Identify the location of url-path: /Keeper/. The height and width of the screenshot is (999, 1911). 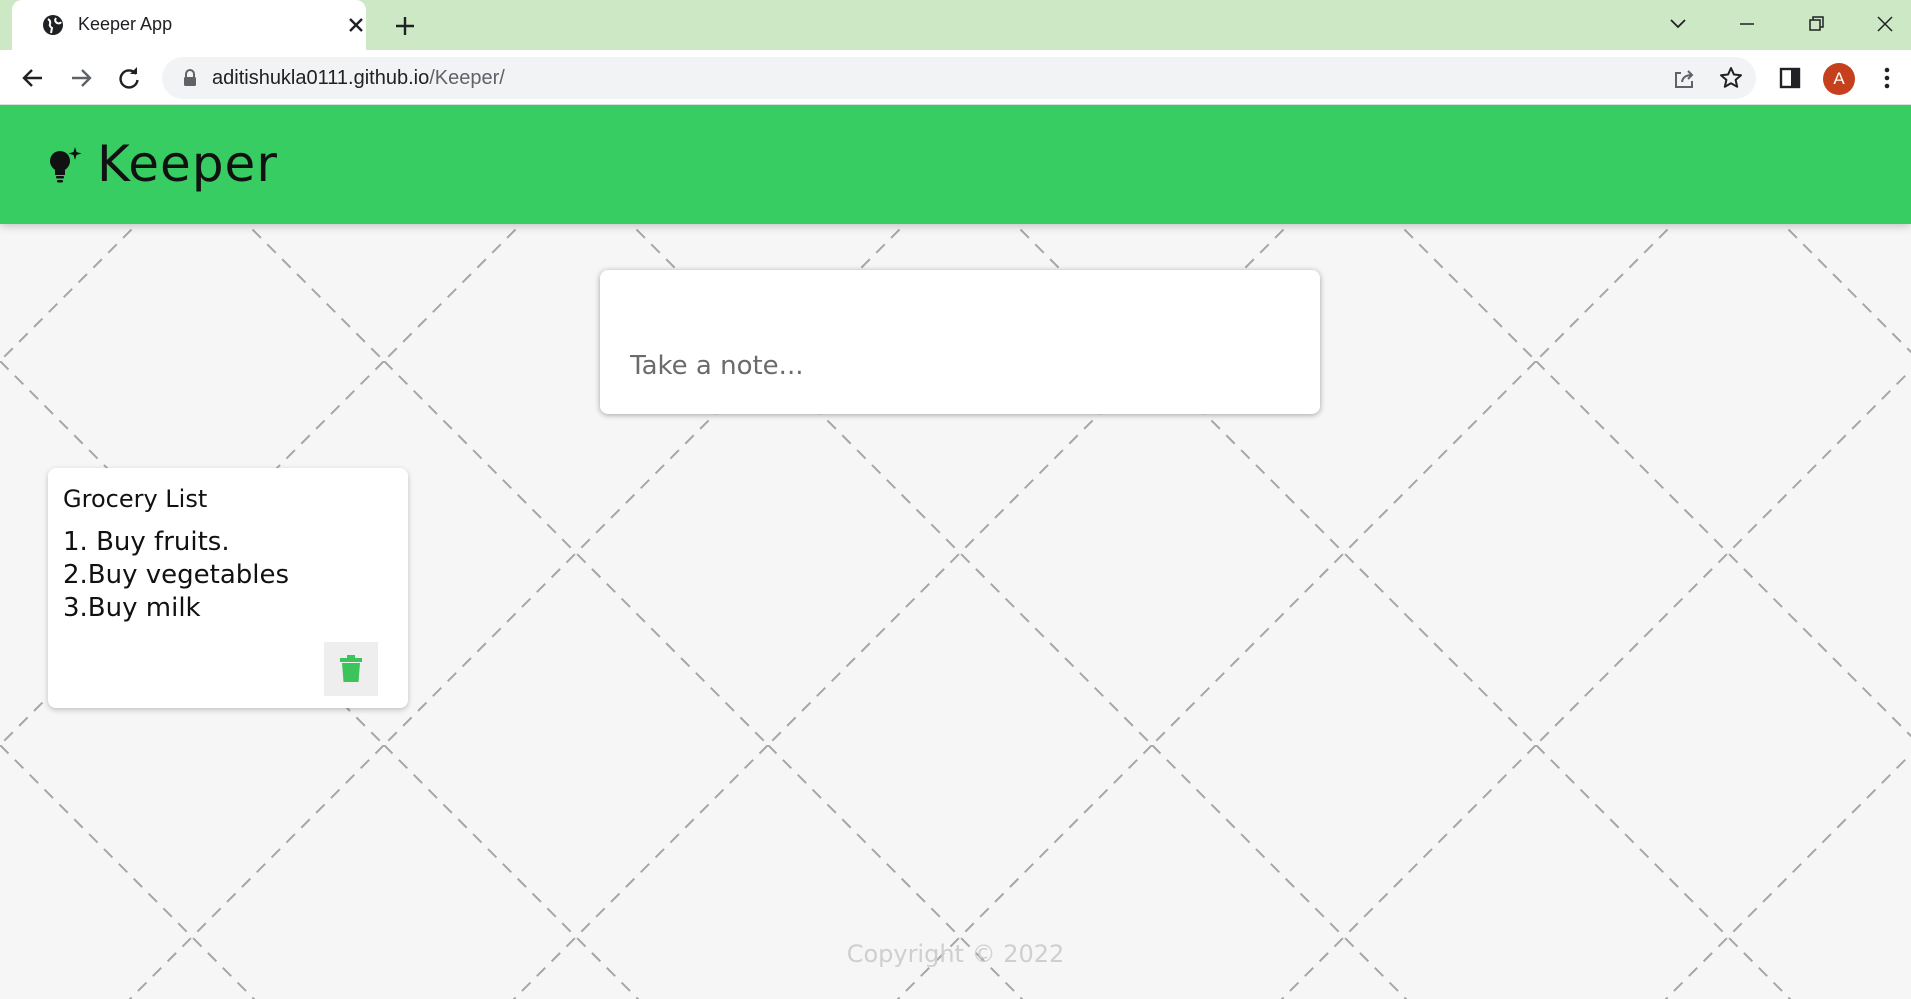
(467, 78).